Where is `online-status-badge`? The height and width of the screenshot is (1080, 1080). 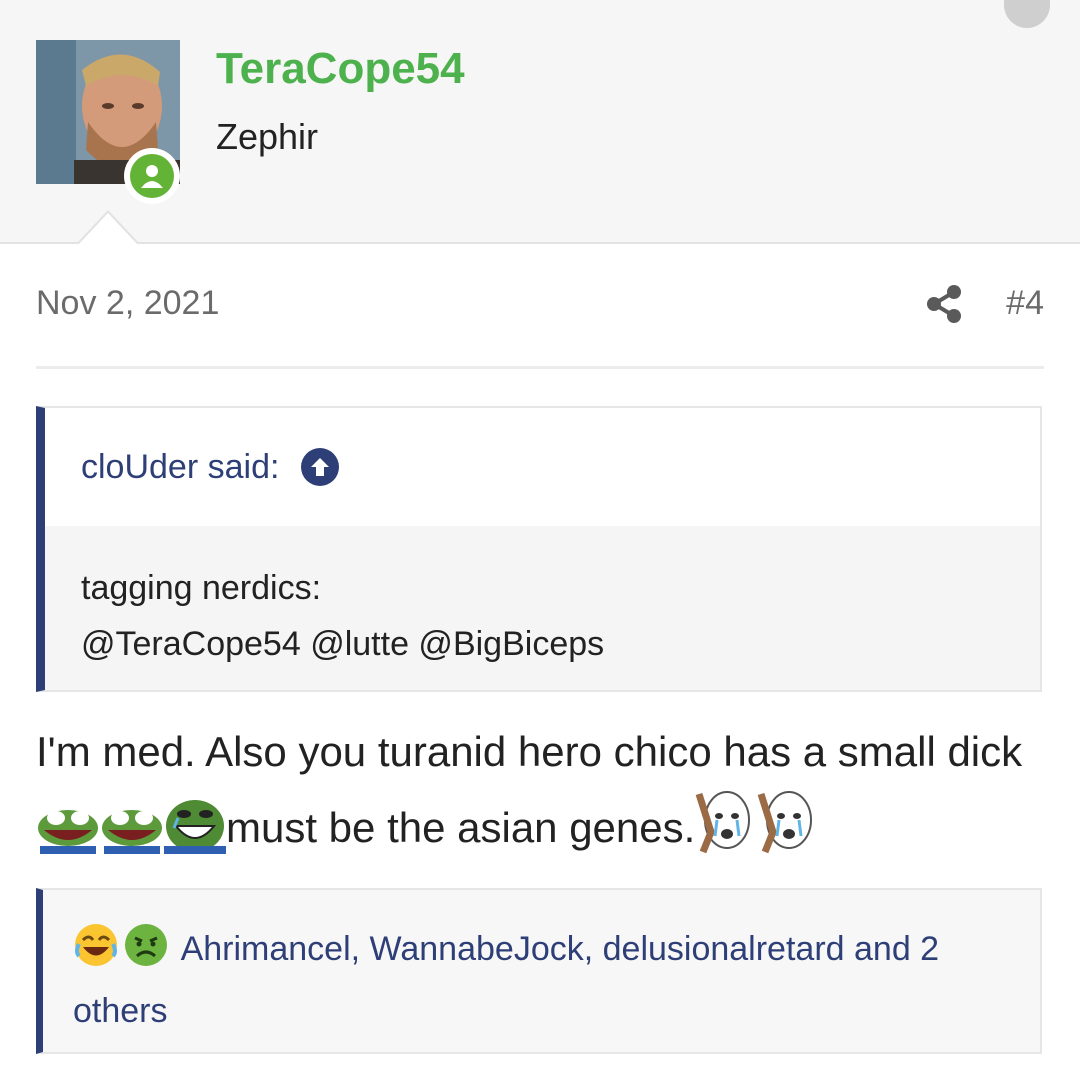 online-status-badge is located at coordinates (152, 176).